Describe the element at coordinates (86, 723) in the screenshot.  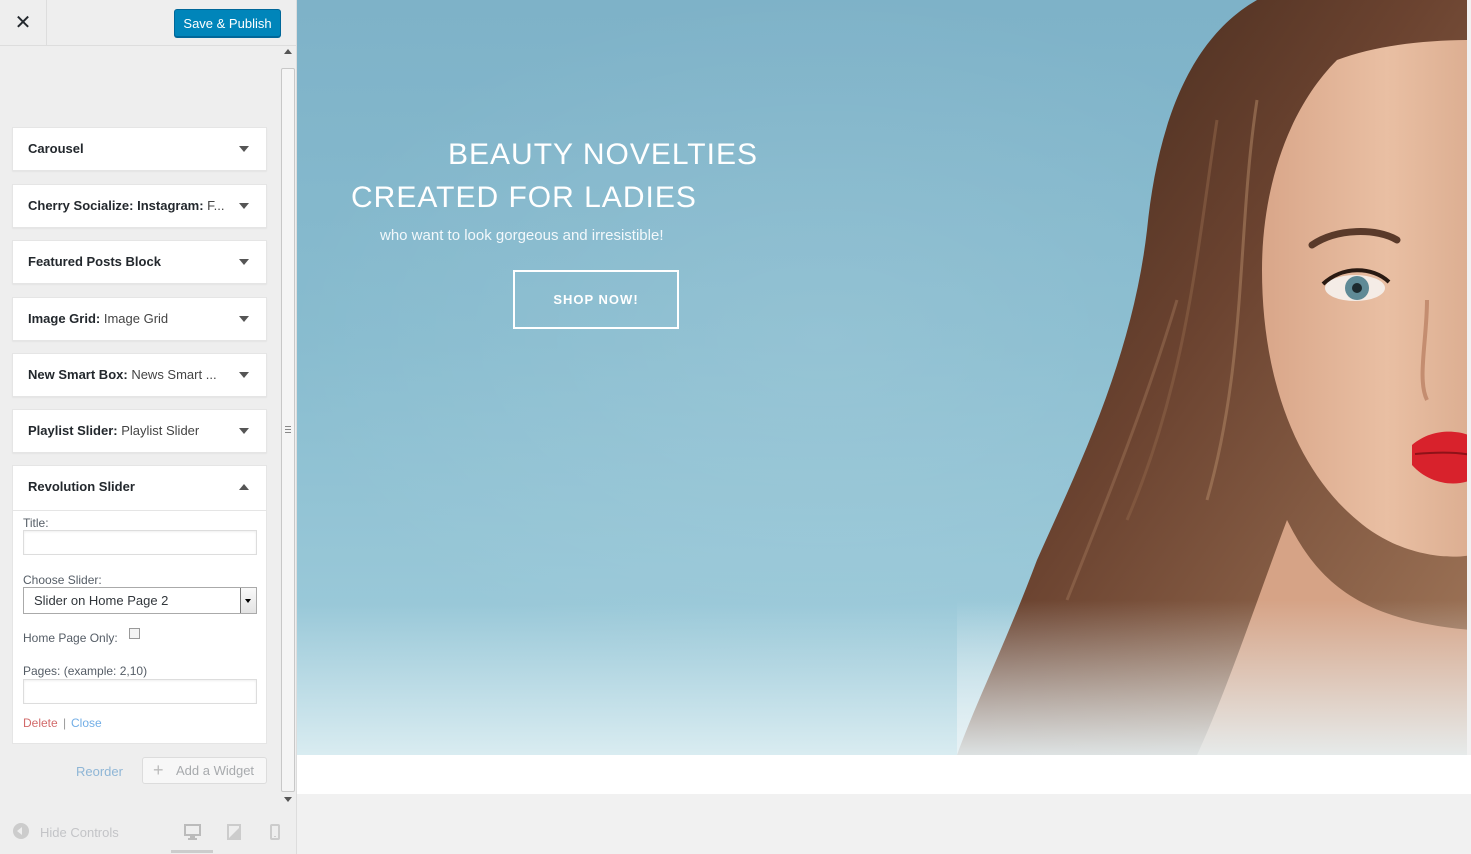
I see `close-widget-link: Close` at that location.